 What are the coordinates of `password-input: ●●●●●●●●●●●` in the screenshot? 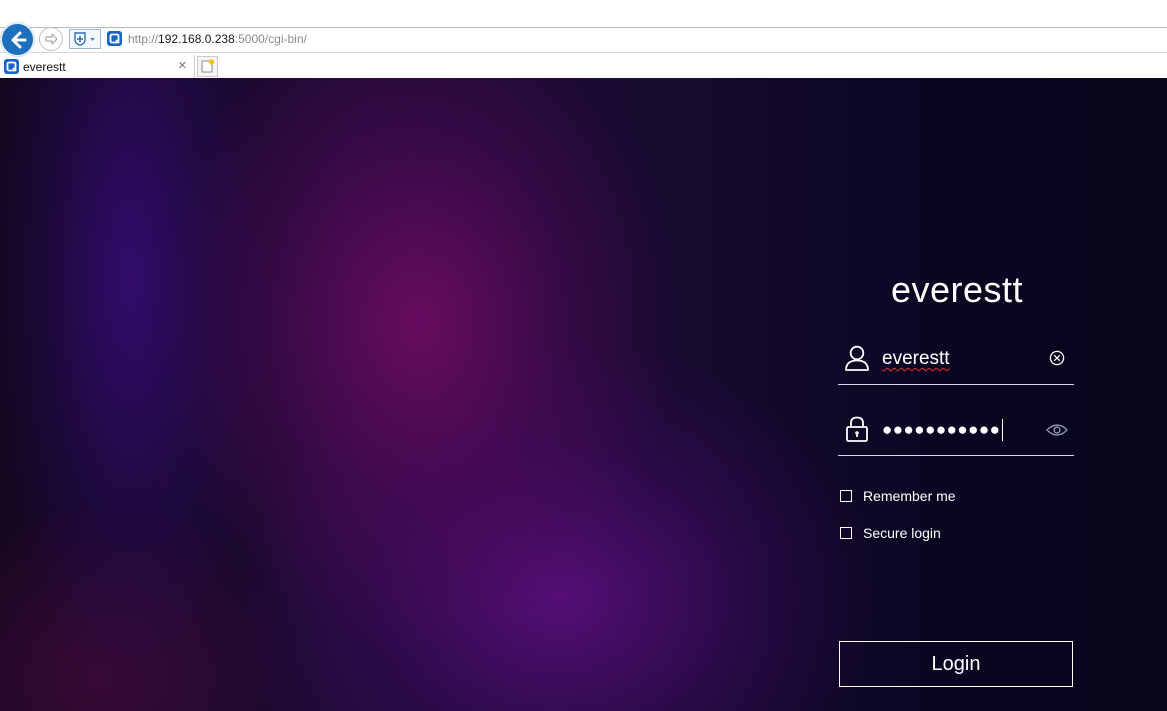 It's located at (943, 430).